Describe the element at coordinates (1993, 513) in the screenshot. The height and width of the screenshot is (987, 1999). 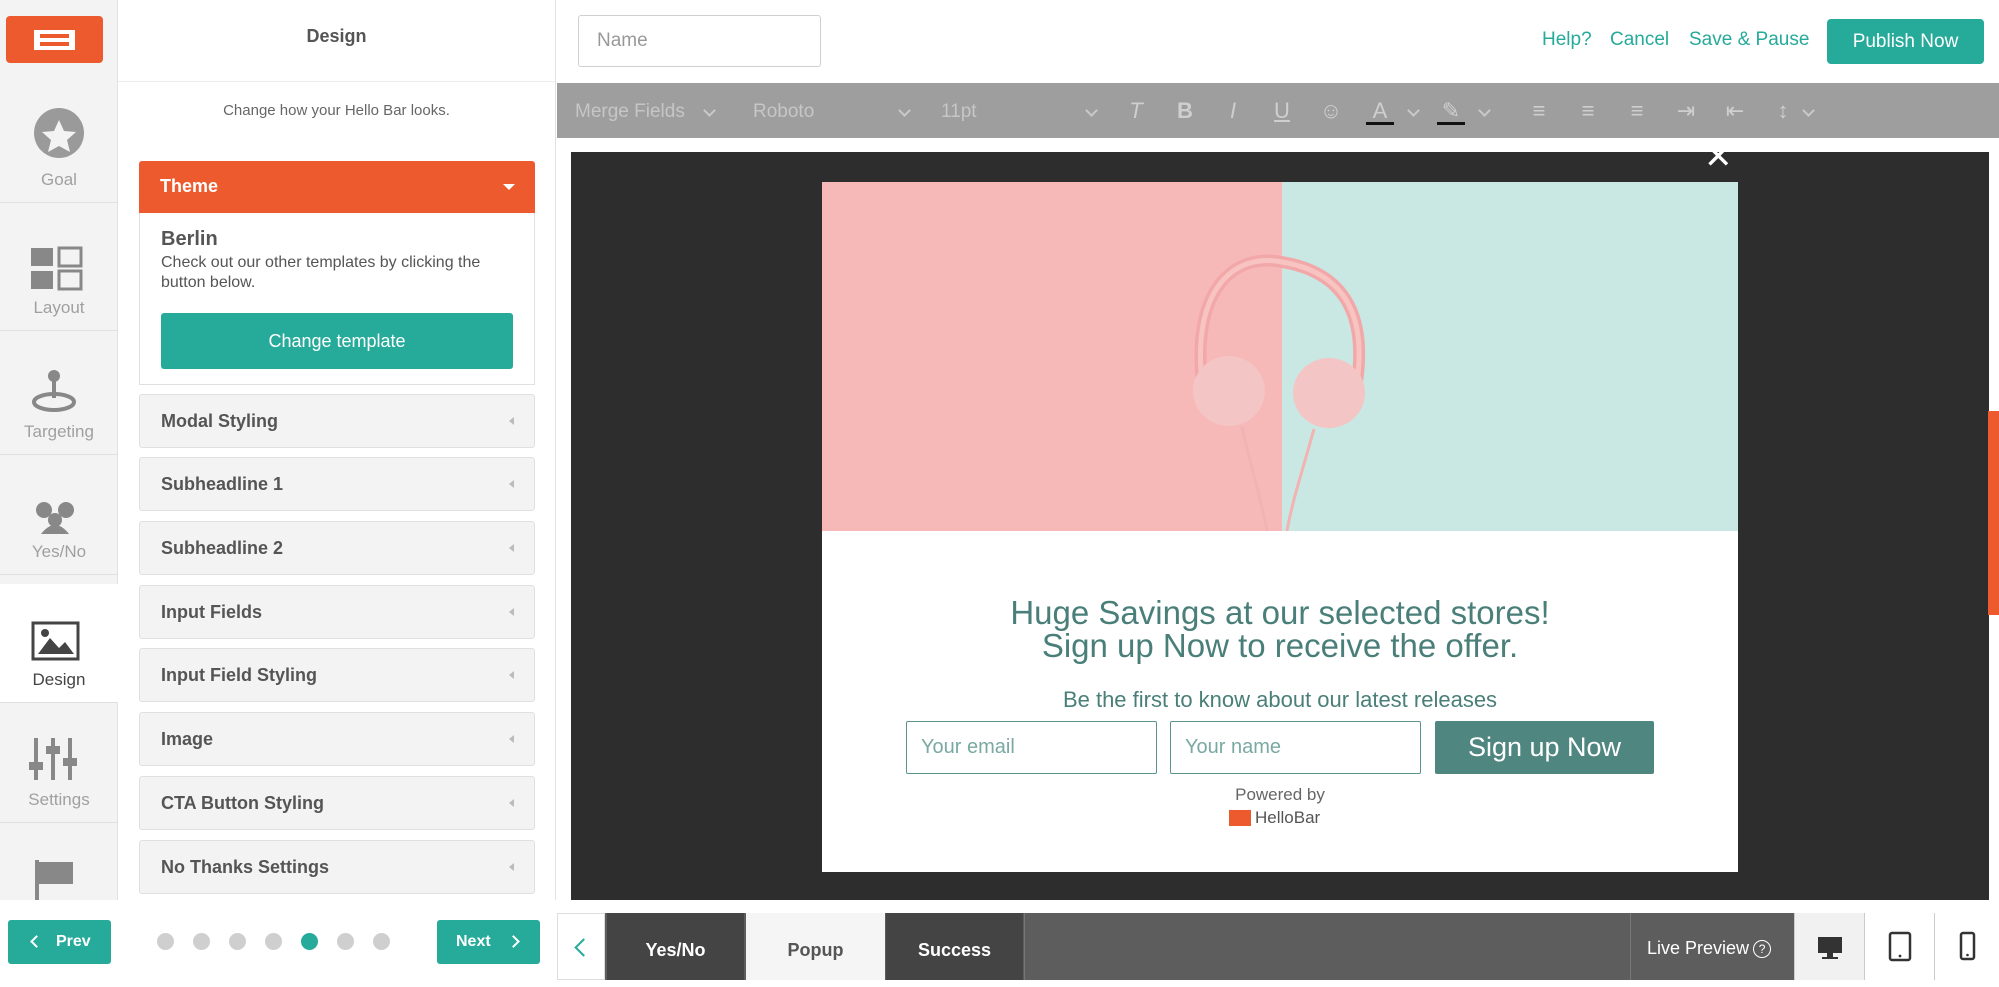
I see `feedback-side-tab` at that location.